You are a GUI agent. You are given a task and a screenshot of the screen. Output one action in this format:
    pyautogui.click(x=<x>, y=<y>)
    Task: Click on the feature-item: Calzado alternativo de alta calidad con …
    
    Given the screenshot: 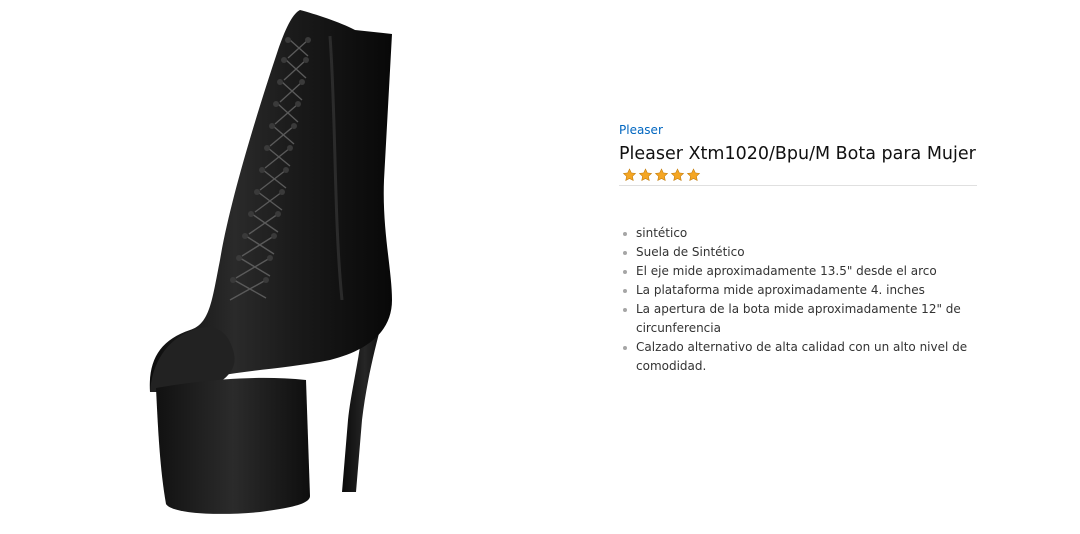 What is the action you would take?
    pyautogui.click(x=798, y=357)
    